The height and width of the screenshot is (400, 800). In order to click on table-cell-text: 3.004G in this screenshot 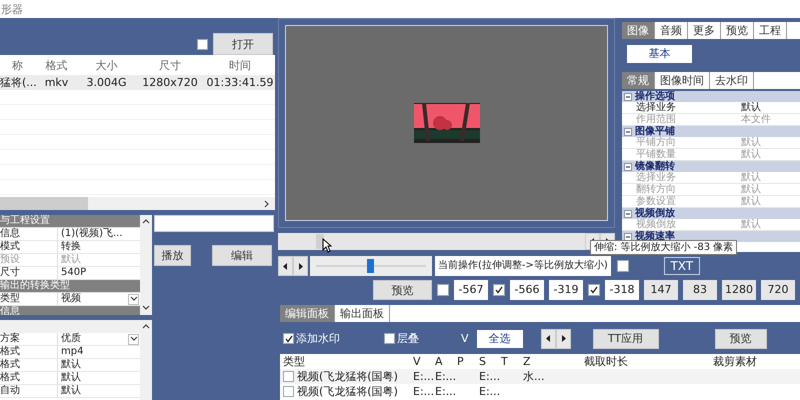, I will do `click(106, 82)`.